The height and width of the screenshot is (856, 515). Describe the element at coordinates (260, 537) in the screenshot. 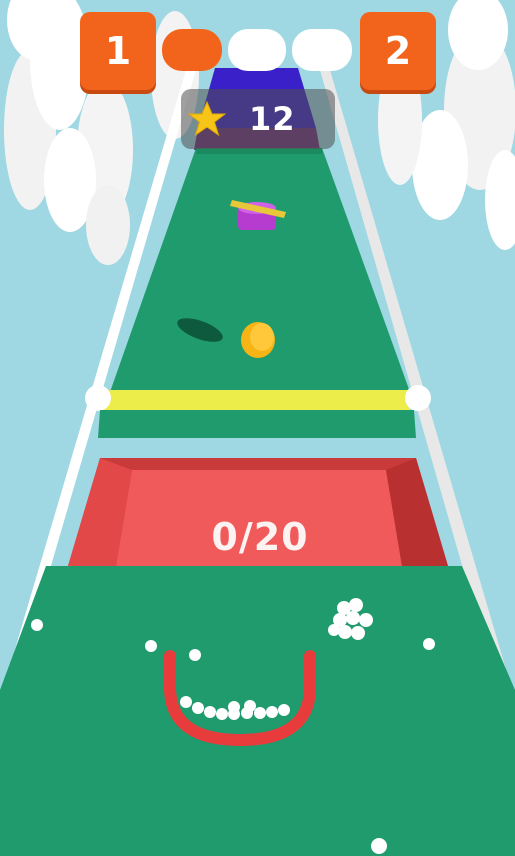

I see `ball-counter: 0/20` at that location.